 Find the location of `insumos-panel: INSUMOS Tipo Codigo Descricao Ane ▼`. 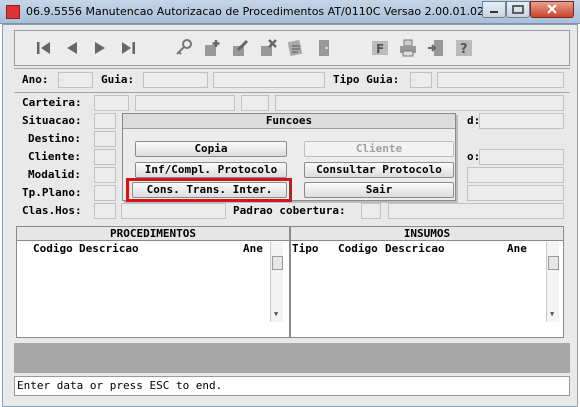

insumos-panel: INSUMOS Tipo Codigo Descricao Ane ▼ is located at coordinates (427, 282).